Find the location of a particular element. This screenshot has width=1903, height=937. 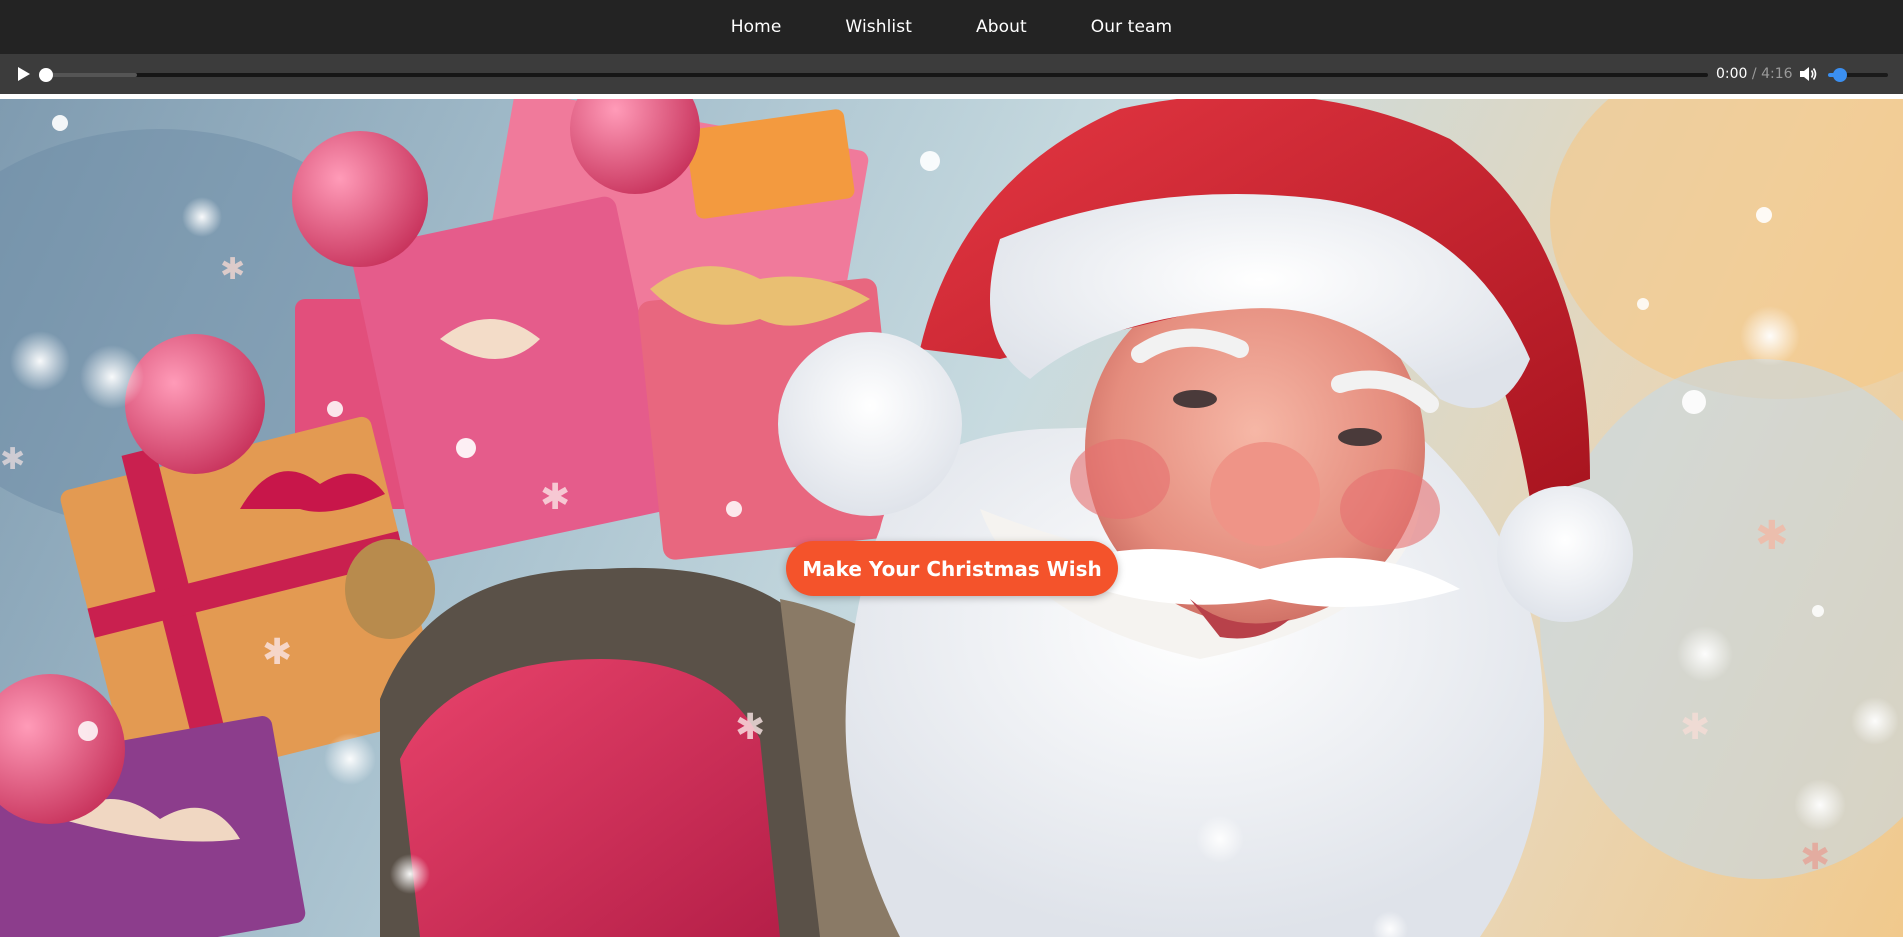

seek-buffered is located at coordinates (91, 75).